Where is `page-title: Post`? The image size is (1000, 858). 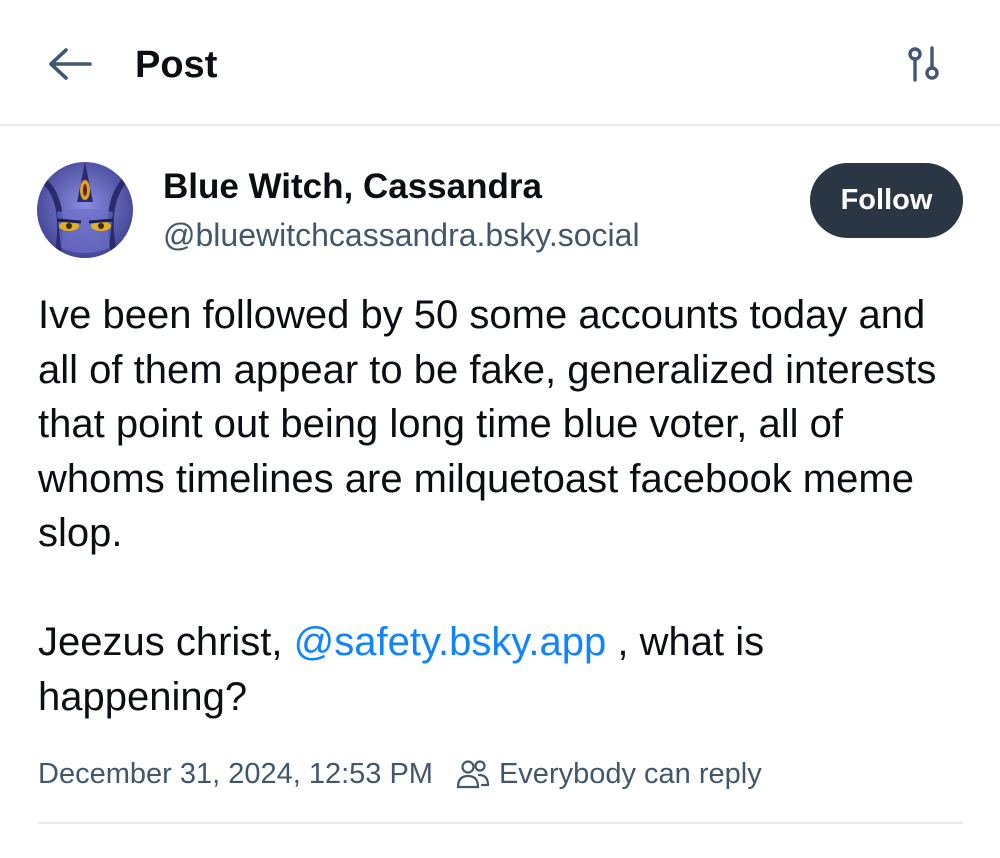 page-title: Post is located at coordinates (176, 65).